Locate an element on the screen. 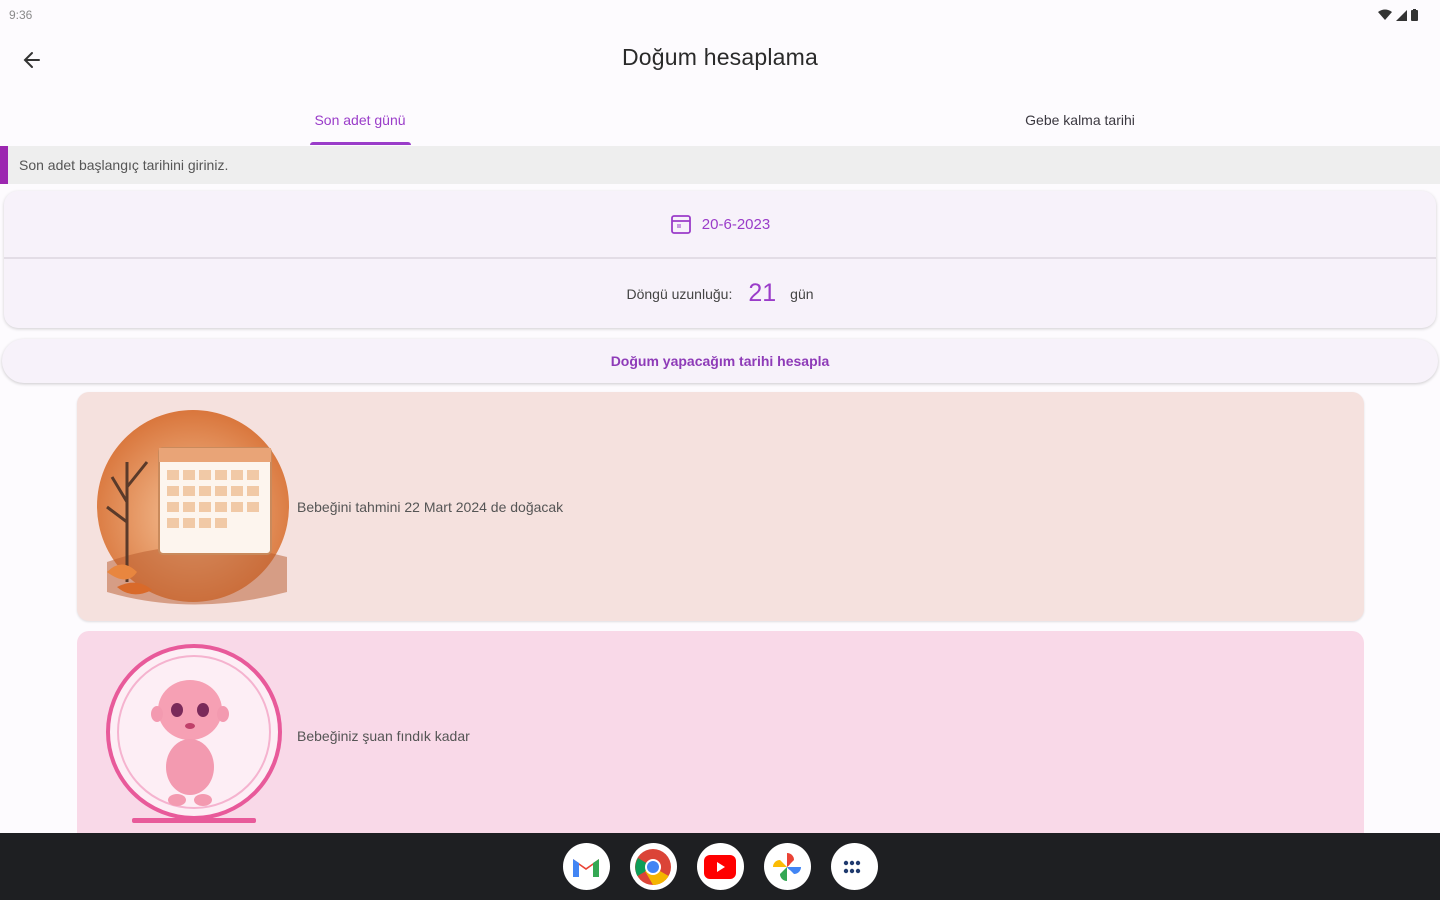 This screenshot has width=1440, height=900. tab-active-indicator is located at coordinates (360, 143).